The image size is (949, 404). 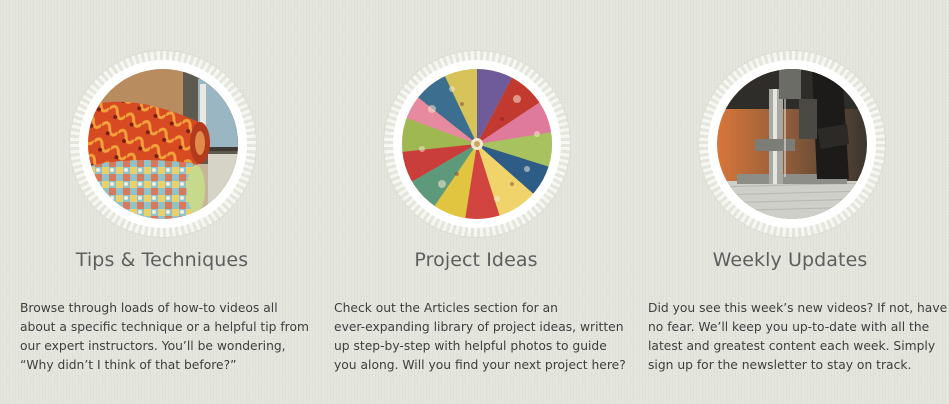 I want to click on weekly-photo-frame, so click(x=792, y=144).